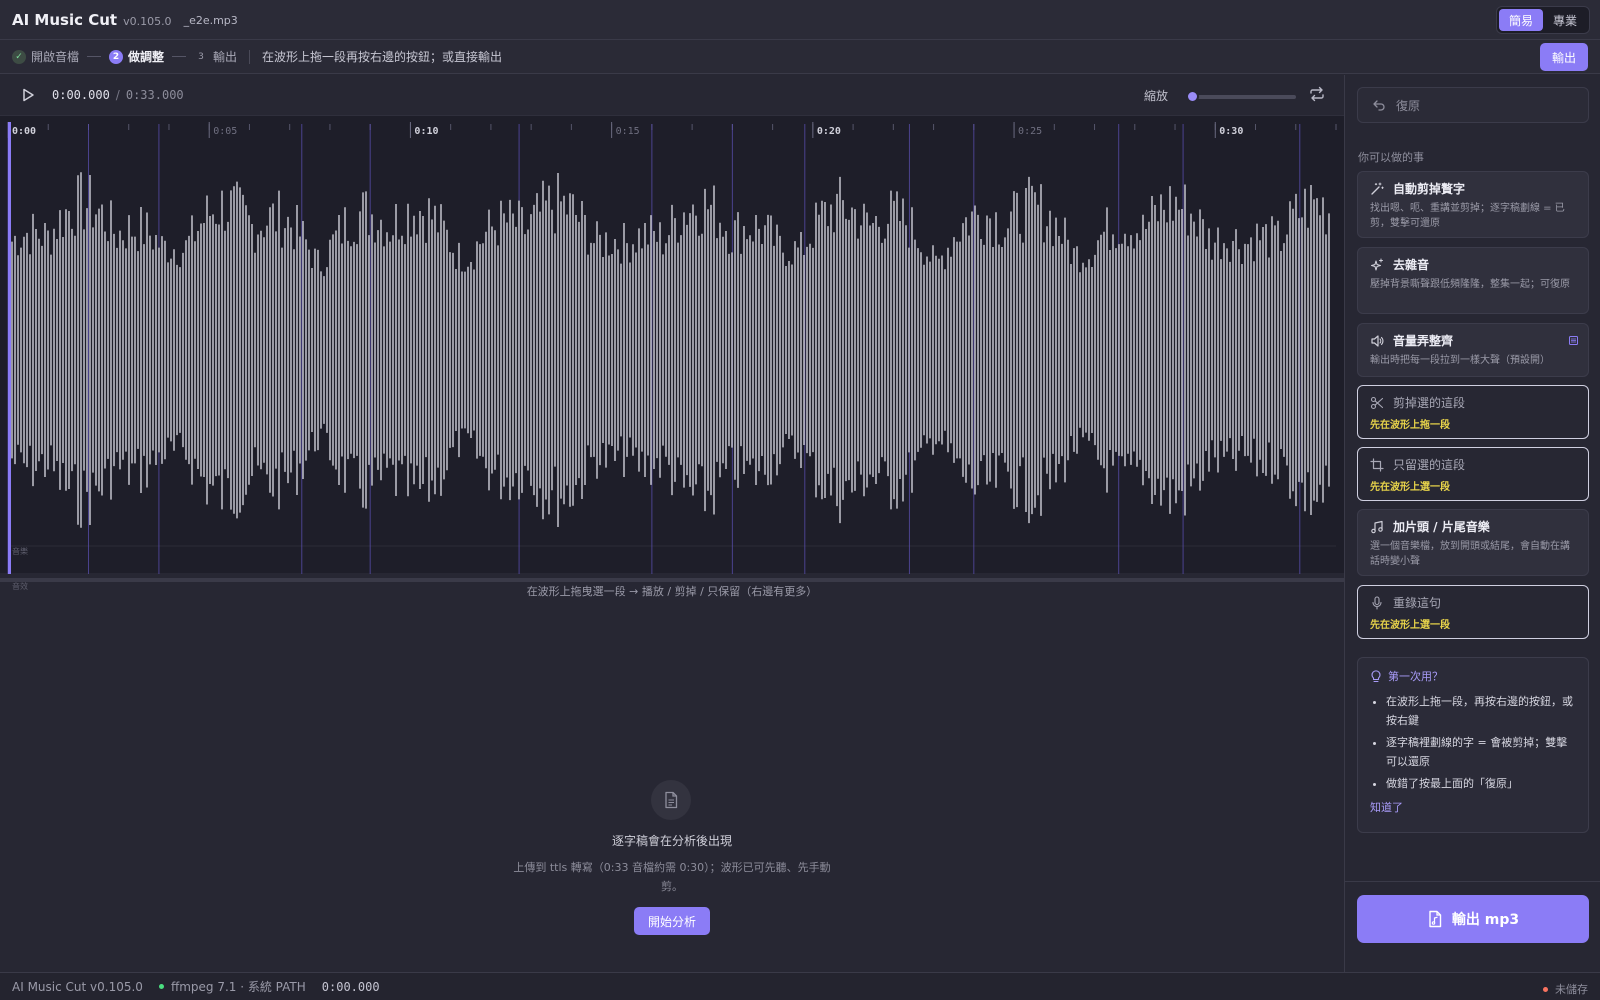 The height and width of the screenshot is (1000, 1600). Describe the element at coordinates (382, 57) in the screenshot. I see `step-hint: 在波形上拖一段再按右邊的按鈕；或直接輸出` at that location.